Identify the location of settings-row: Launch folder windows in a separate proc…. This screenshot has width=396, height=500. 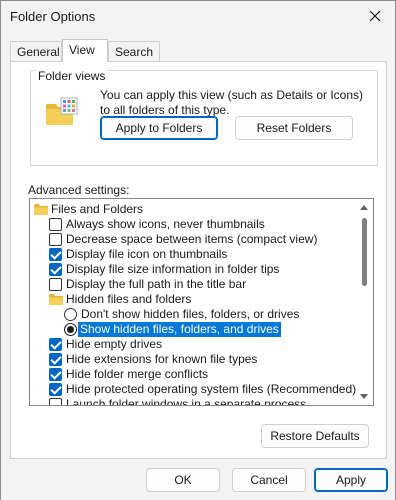
(193, 401).